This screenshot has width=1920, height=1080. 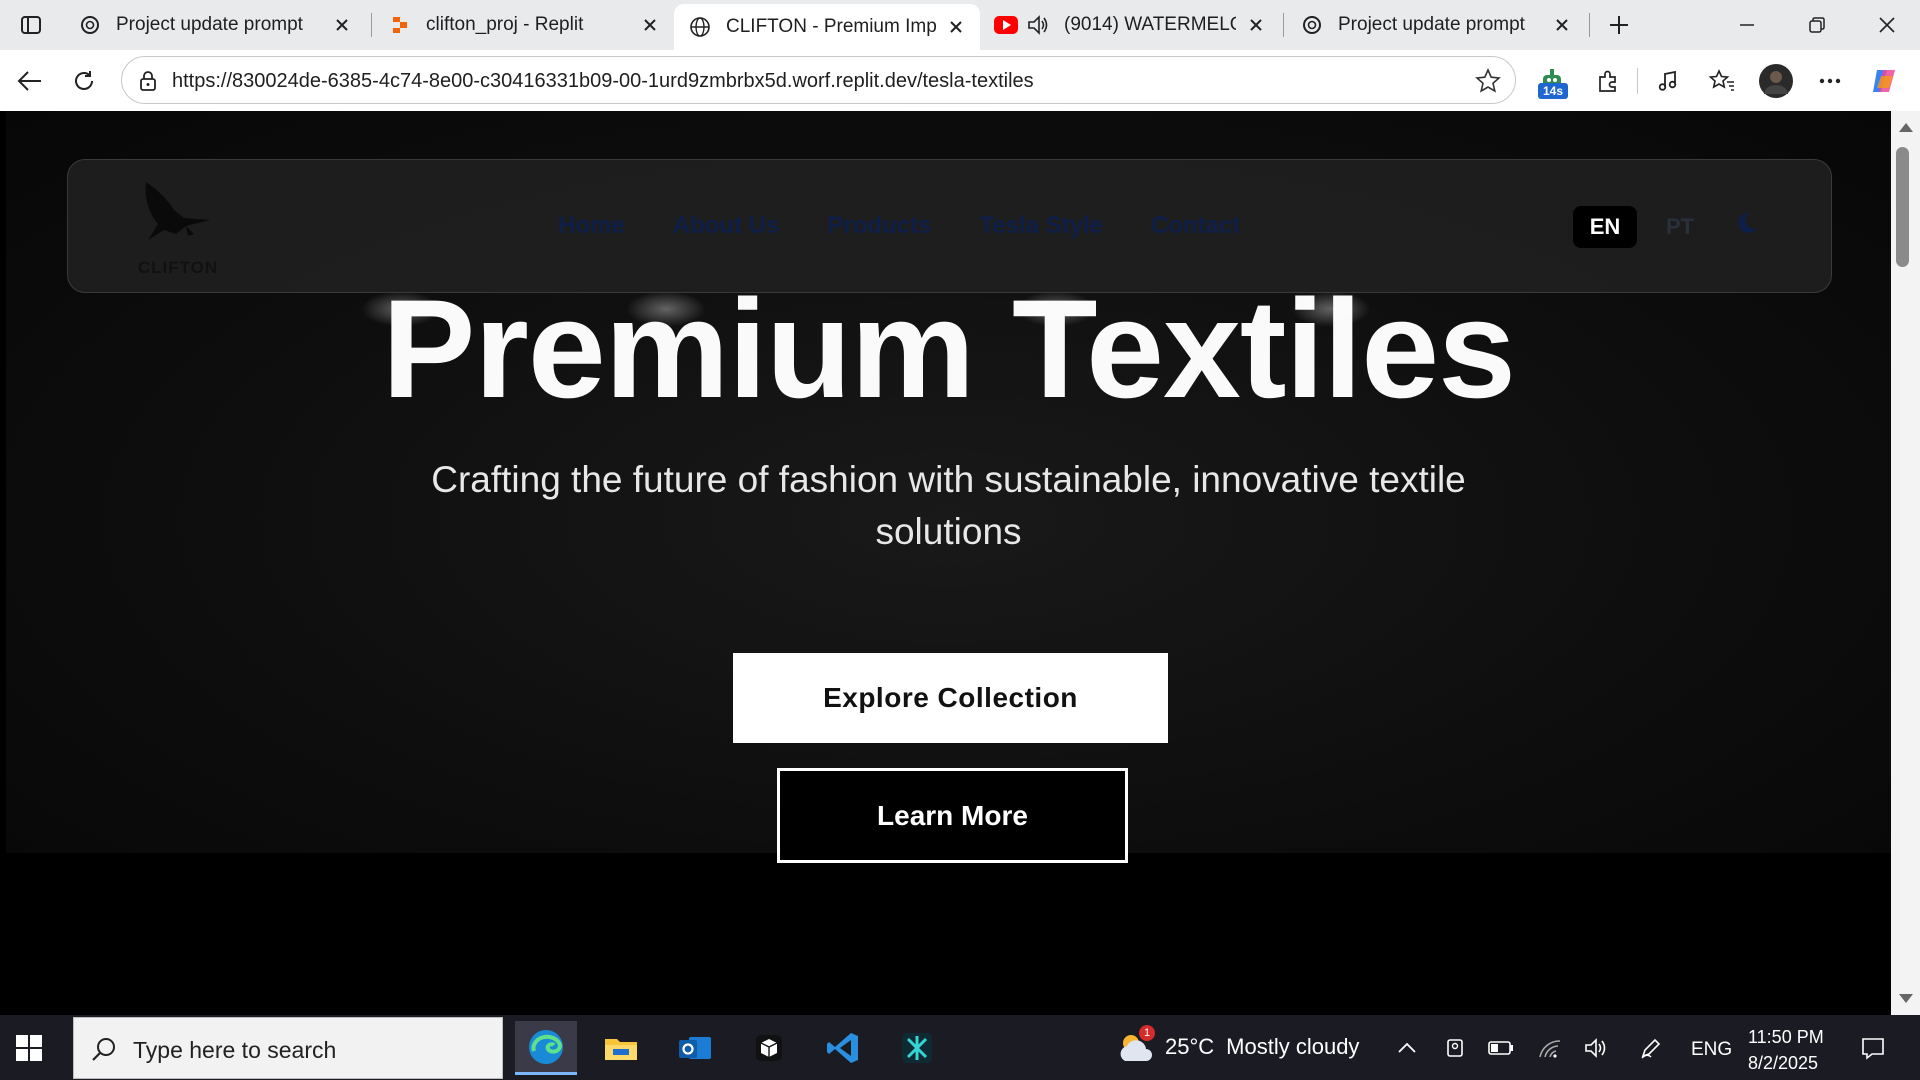 I want to click on tray-meet-now, so click(x=1455, y=1048).